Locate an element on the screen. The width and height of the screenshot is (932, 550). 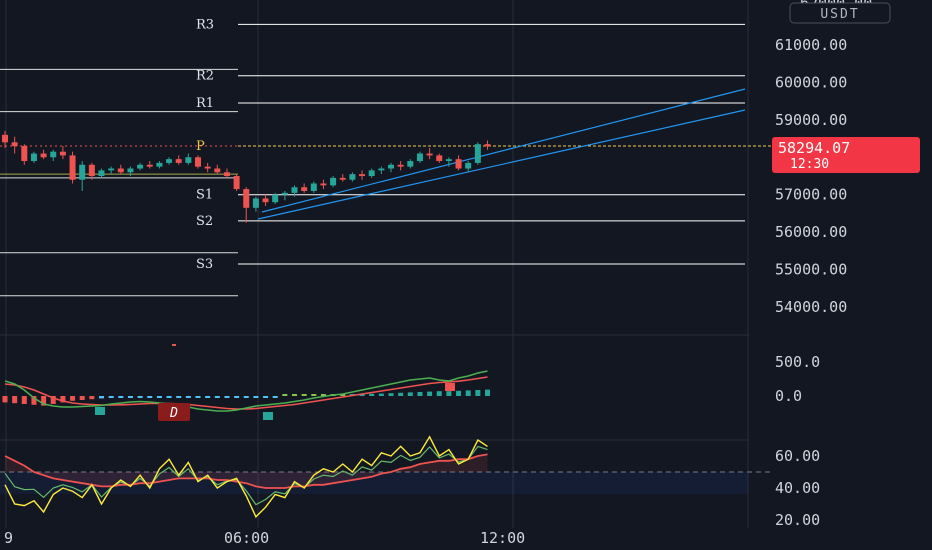
candlestick-series is located at coordinates (246, 177).